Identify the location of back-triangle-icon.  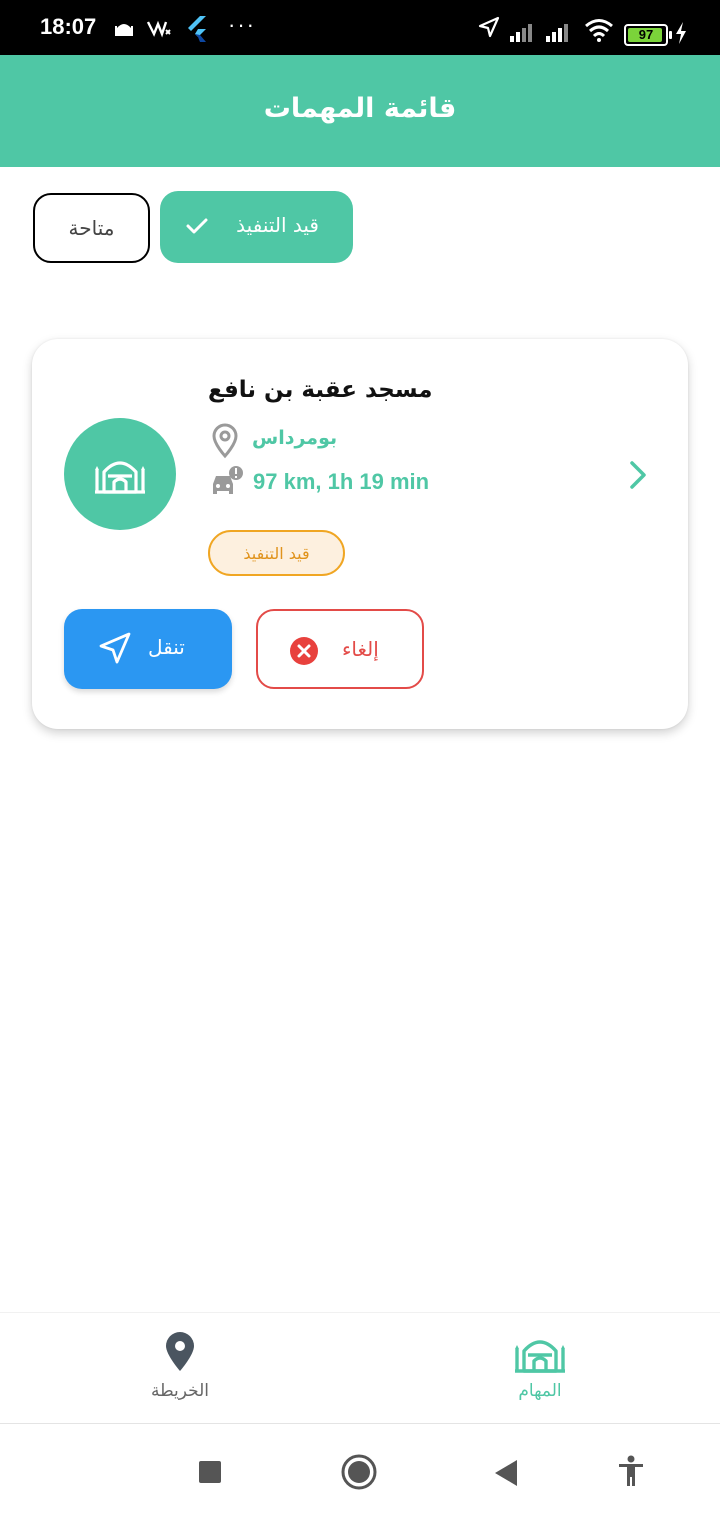
(506, 1475).